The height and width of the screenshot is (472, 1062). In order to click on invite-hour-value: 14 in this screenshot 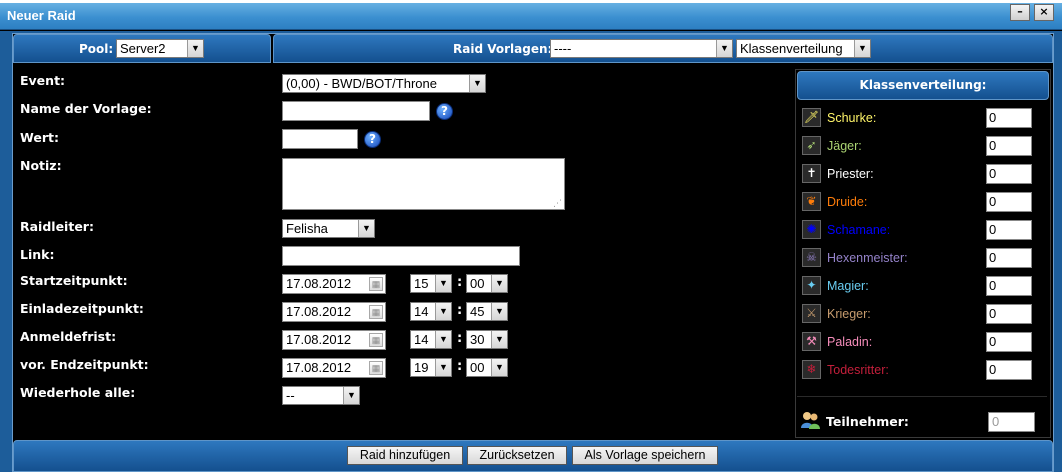, I will do `click(421, 311)`.